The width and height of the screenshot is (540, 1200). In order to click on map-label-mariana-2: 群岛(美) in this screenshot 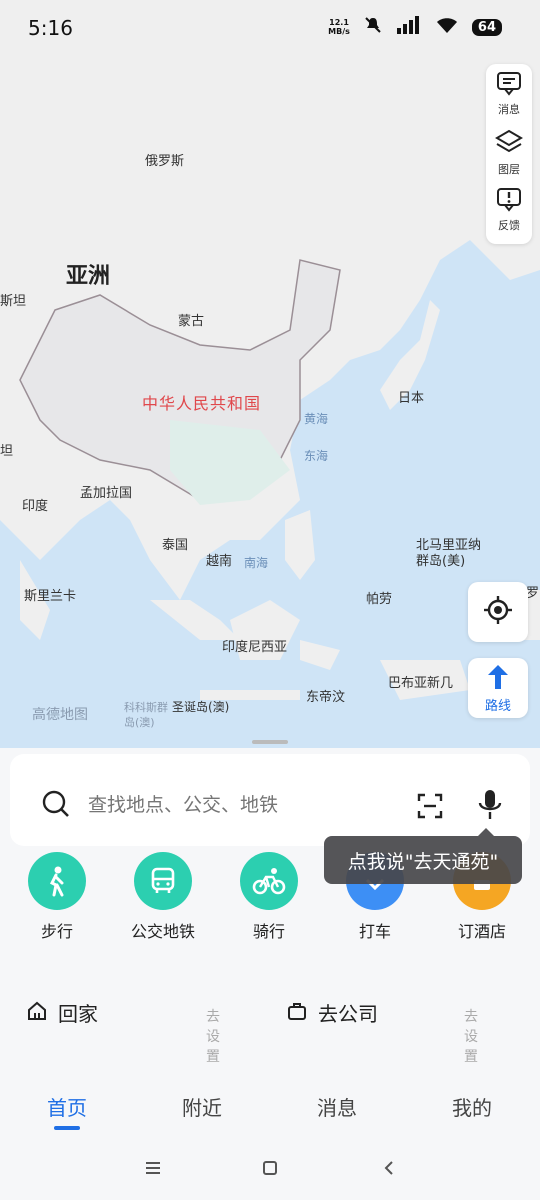, I will do `click(441, 561)`.